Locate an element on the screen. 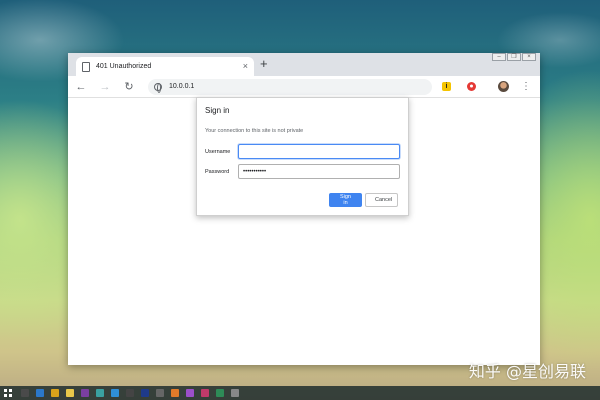 The image size is (600, 400). close-window-button: × is located at coordinates (529, 57).